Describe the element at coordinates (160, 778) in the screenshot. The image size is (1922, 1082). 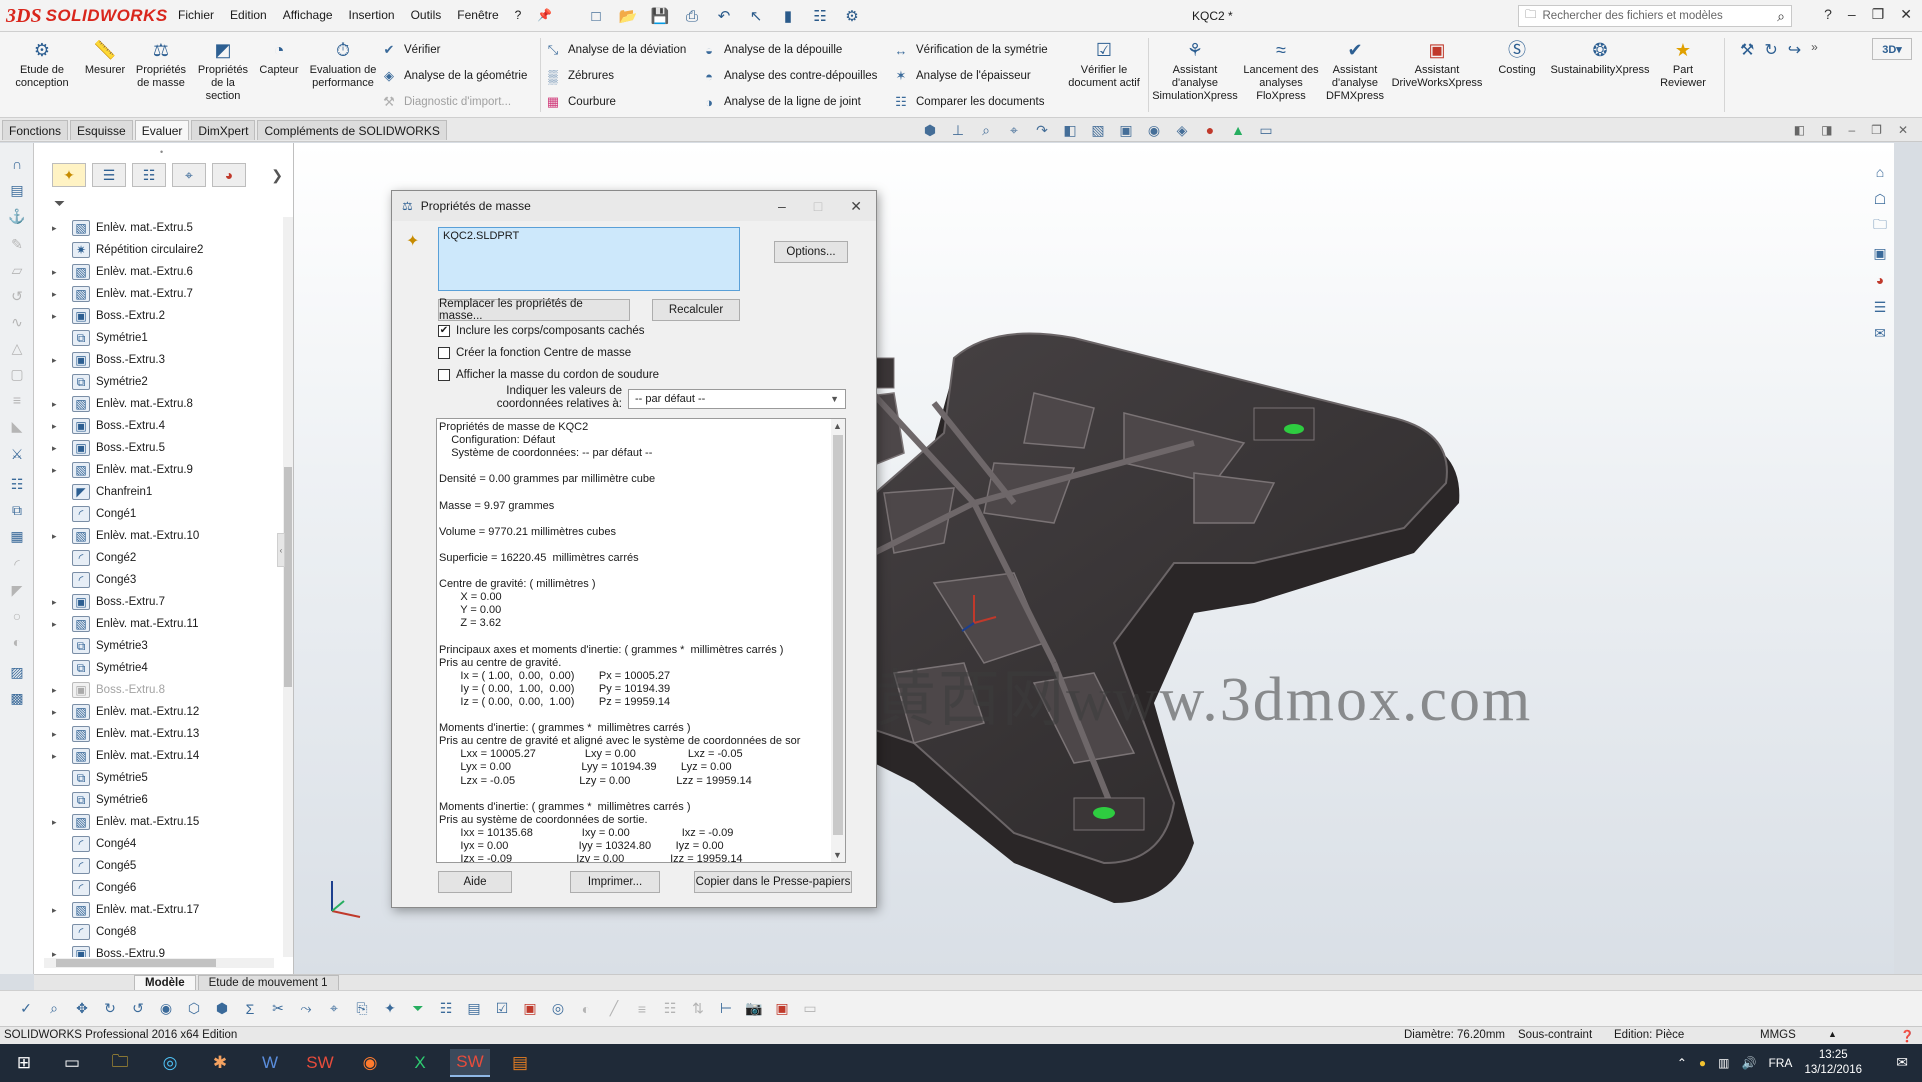
I see `tree-item: ⧉ Symétrie5` at that location.